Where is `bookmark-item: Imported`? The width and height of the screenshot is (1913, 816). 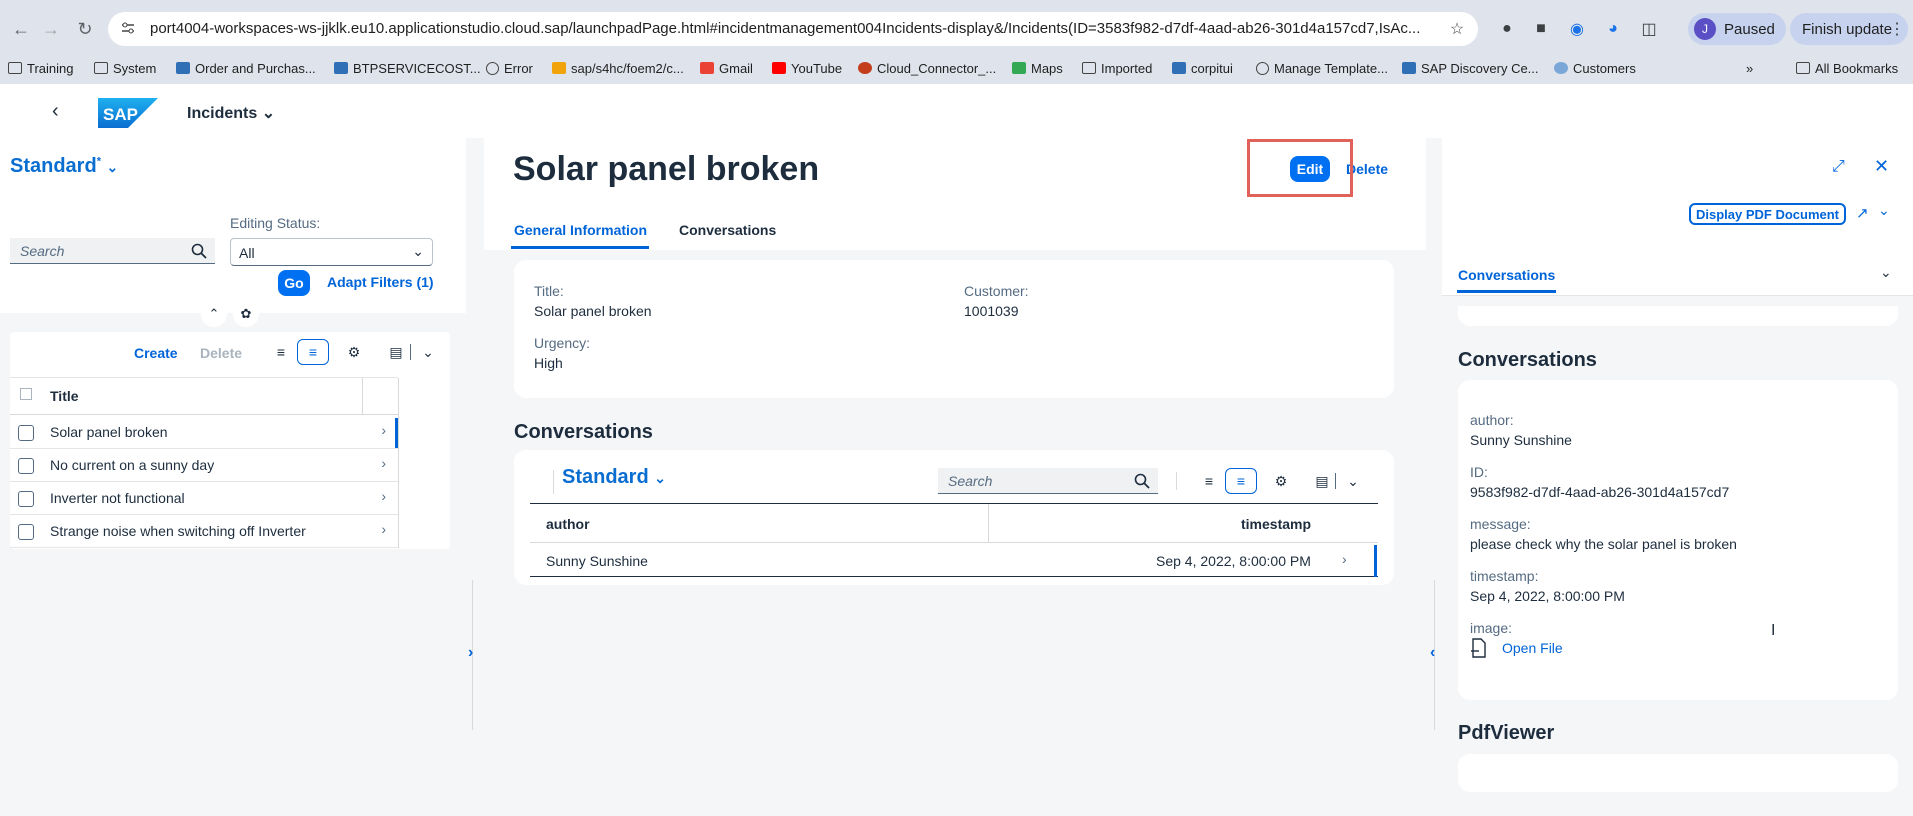 bookmark-item: Imported is located at coordinates (1117, 68).